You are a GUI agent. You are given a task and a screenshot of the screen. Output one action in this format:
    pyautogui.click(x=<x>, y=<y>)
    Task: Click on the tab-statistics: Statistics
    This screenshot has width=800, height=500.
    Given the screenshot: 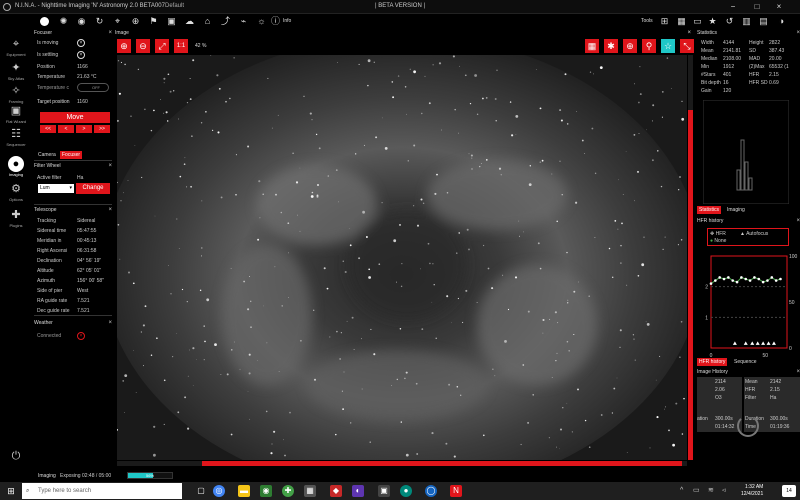 What is the action you would take?
    pyautogui.click(x=709, y=210)
    